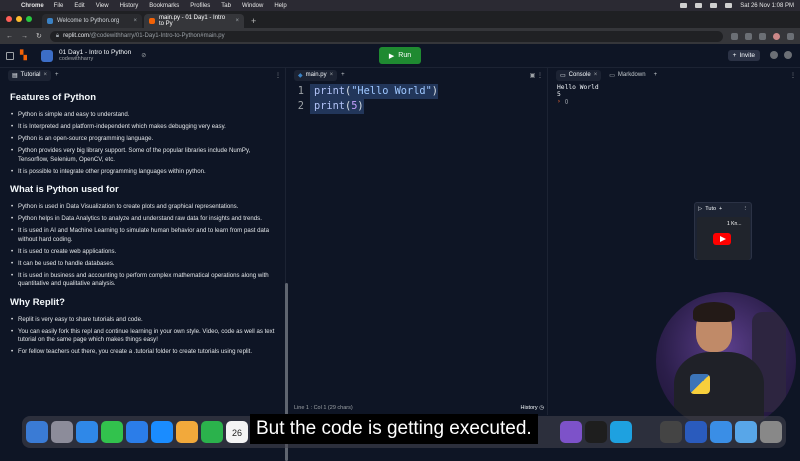 Image resolution: width=800 pixels, height=461 pixels. What do you see at coordinates (579, 75) in the screenshot?
I see `tab-console: ▭ Console ×` at bounding box center [579, 75].